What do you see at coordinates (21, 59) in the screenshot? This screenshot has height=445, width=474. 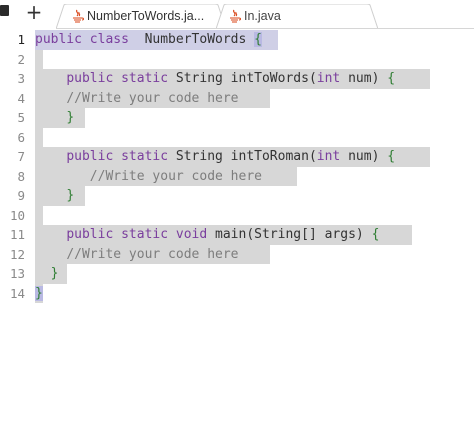 I see `line-number: 2` at bounding box center [21, 59].